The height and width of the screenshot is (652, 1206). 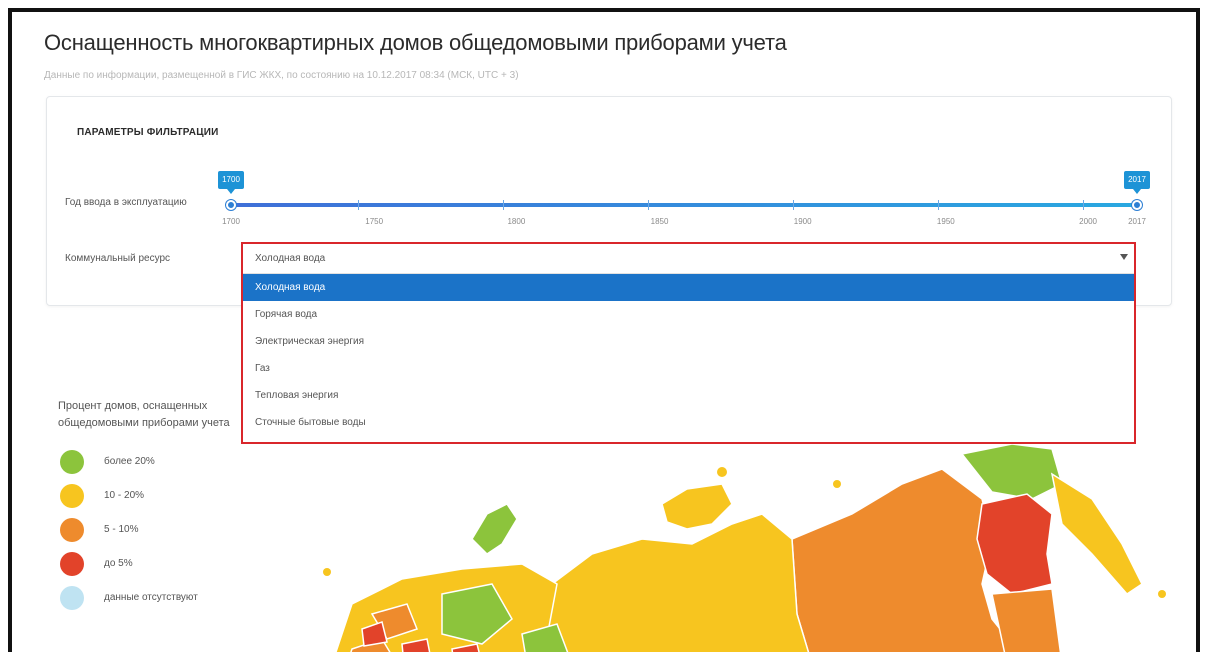 What do you see at coordinates (1088, 221) in the screenshot?
I see `scale-label: 2000` at bounding box center [1088, 221].